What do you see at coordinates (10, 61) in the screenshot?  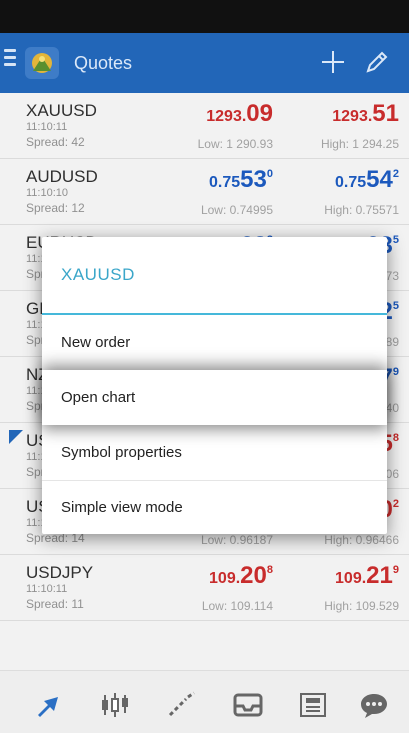 I see `menu-icon` at bounding box center [10, 61].